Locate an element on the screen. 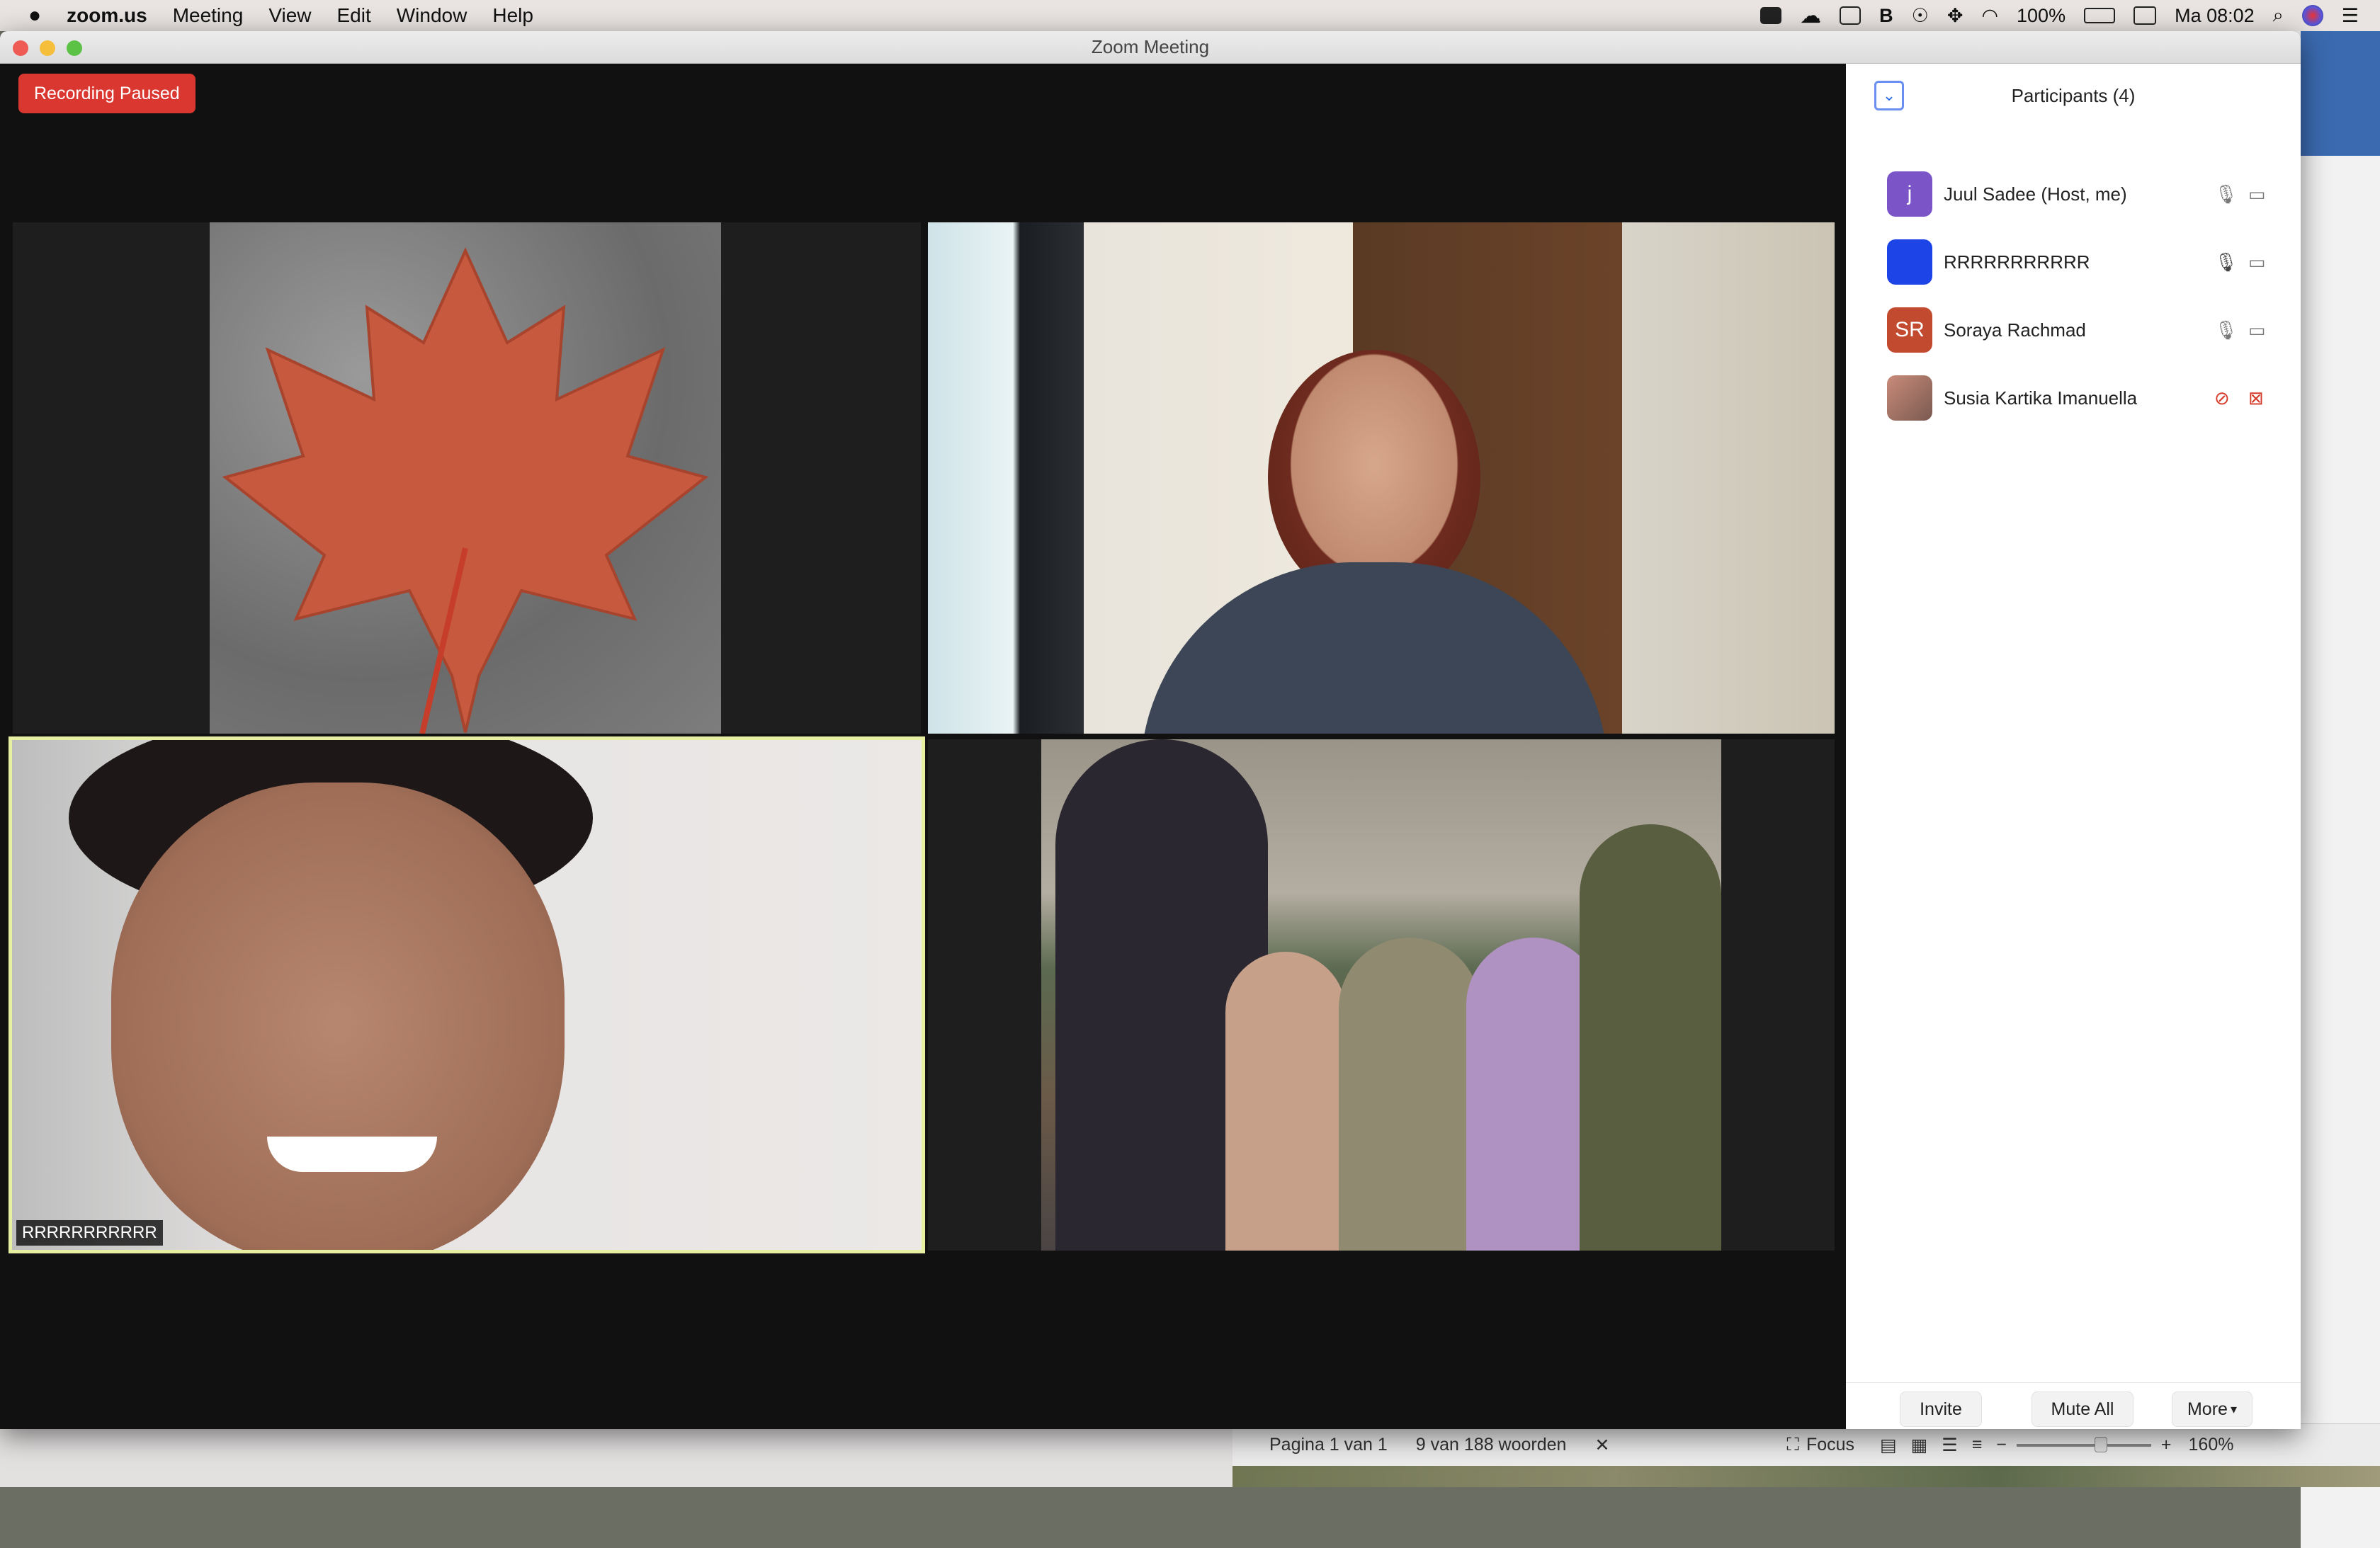 The width and height of the screenshot is (2380, 1548). collapse-panel-icon: ⌄ is located at coordinates (1889, 95).